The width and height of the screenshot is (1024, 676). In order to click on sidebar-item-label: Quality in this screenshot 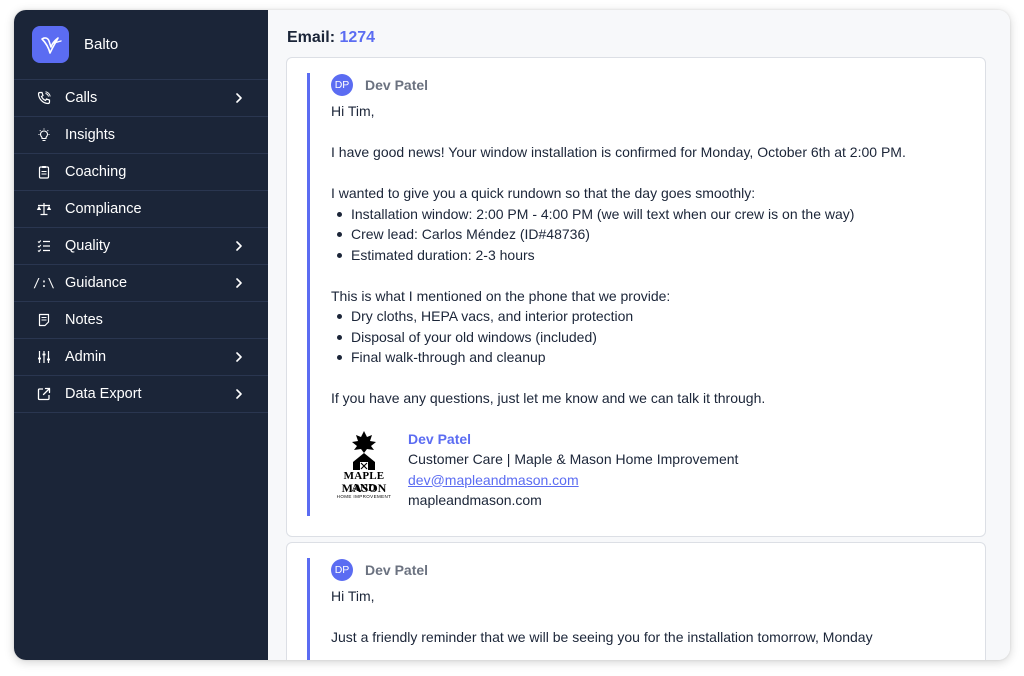, I will do `click(88, 246)`.